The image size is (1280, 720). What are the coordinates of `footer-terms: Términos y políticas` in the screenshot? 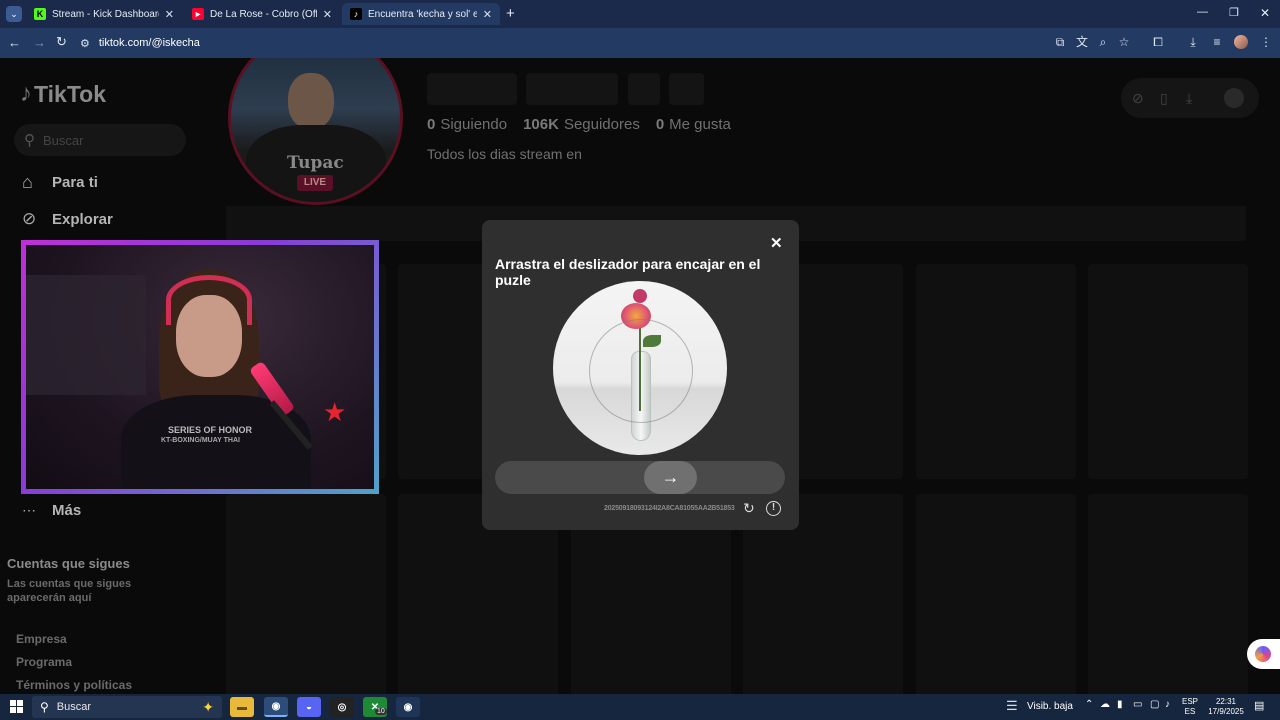 It's located at (74, 685).